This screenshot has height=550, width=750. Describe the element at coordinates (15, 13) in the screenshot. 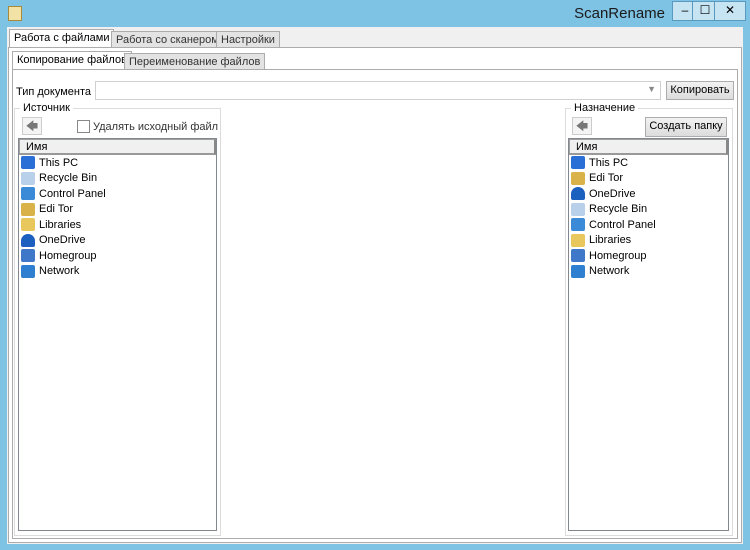

I see `app-icon` at that location.